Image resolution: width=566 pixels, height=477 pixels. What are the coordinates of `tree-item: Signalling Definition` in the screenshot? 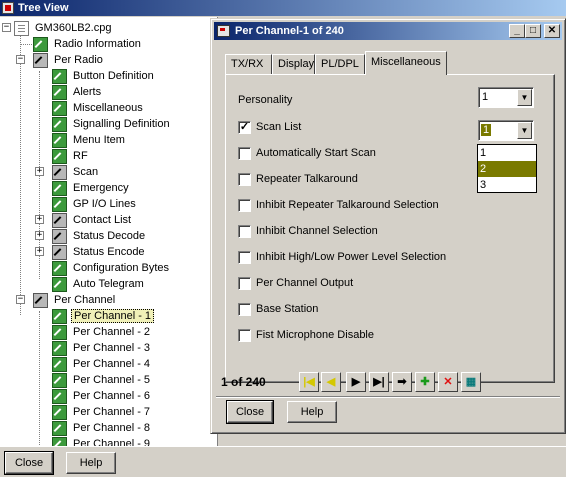 It's located at (112, 124).